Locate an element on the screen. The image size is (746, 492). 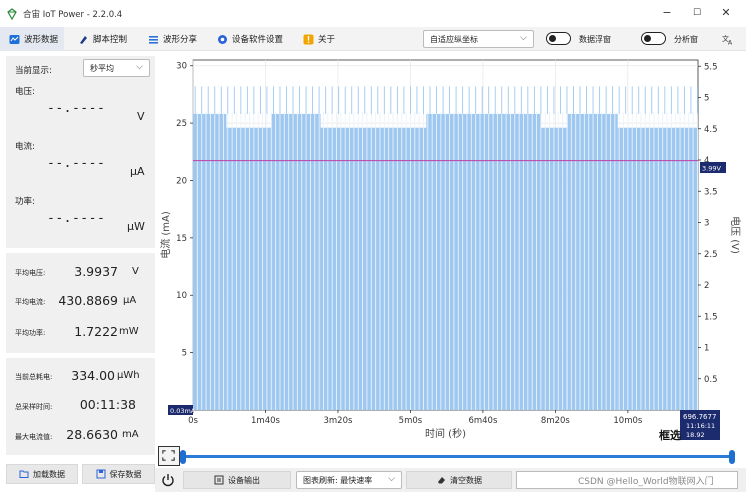
y-tick-label: 5 is located at coordinates (184, 354).